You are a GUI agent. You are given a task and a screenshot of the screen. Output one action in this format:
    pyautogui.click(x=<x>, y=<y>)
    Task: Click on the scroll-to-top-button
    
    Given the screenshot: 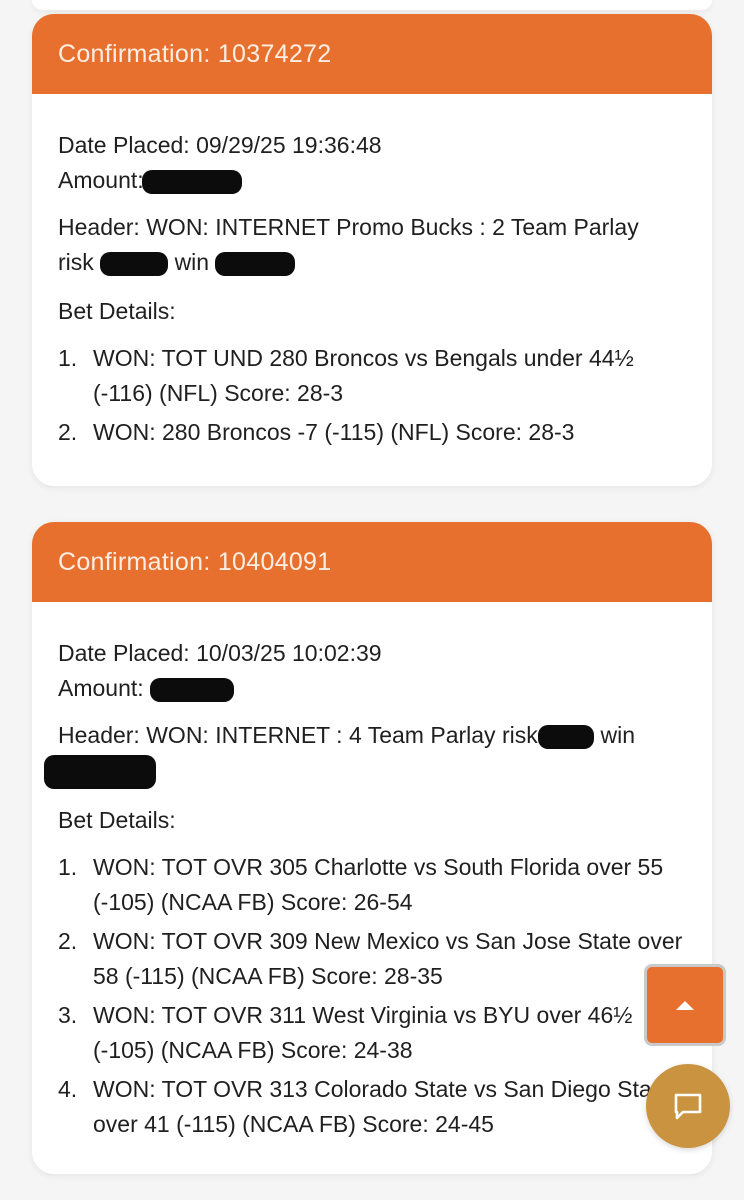 What is the action you would take?
    pyautogui.click(x=685, y=1005)
    